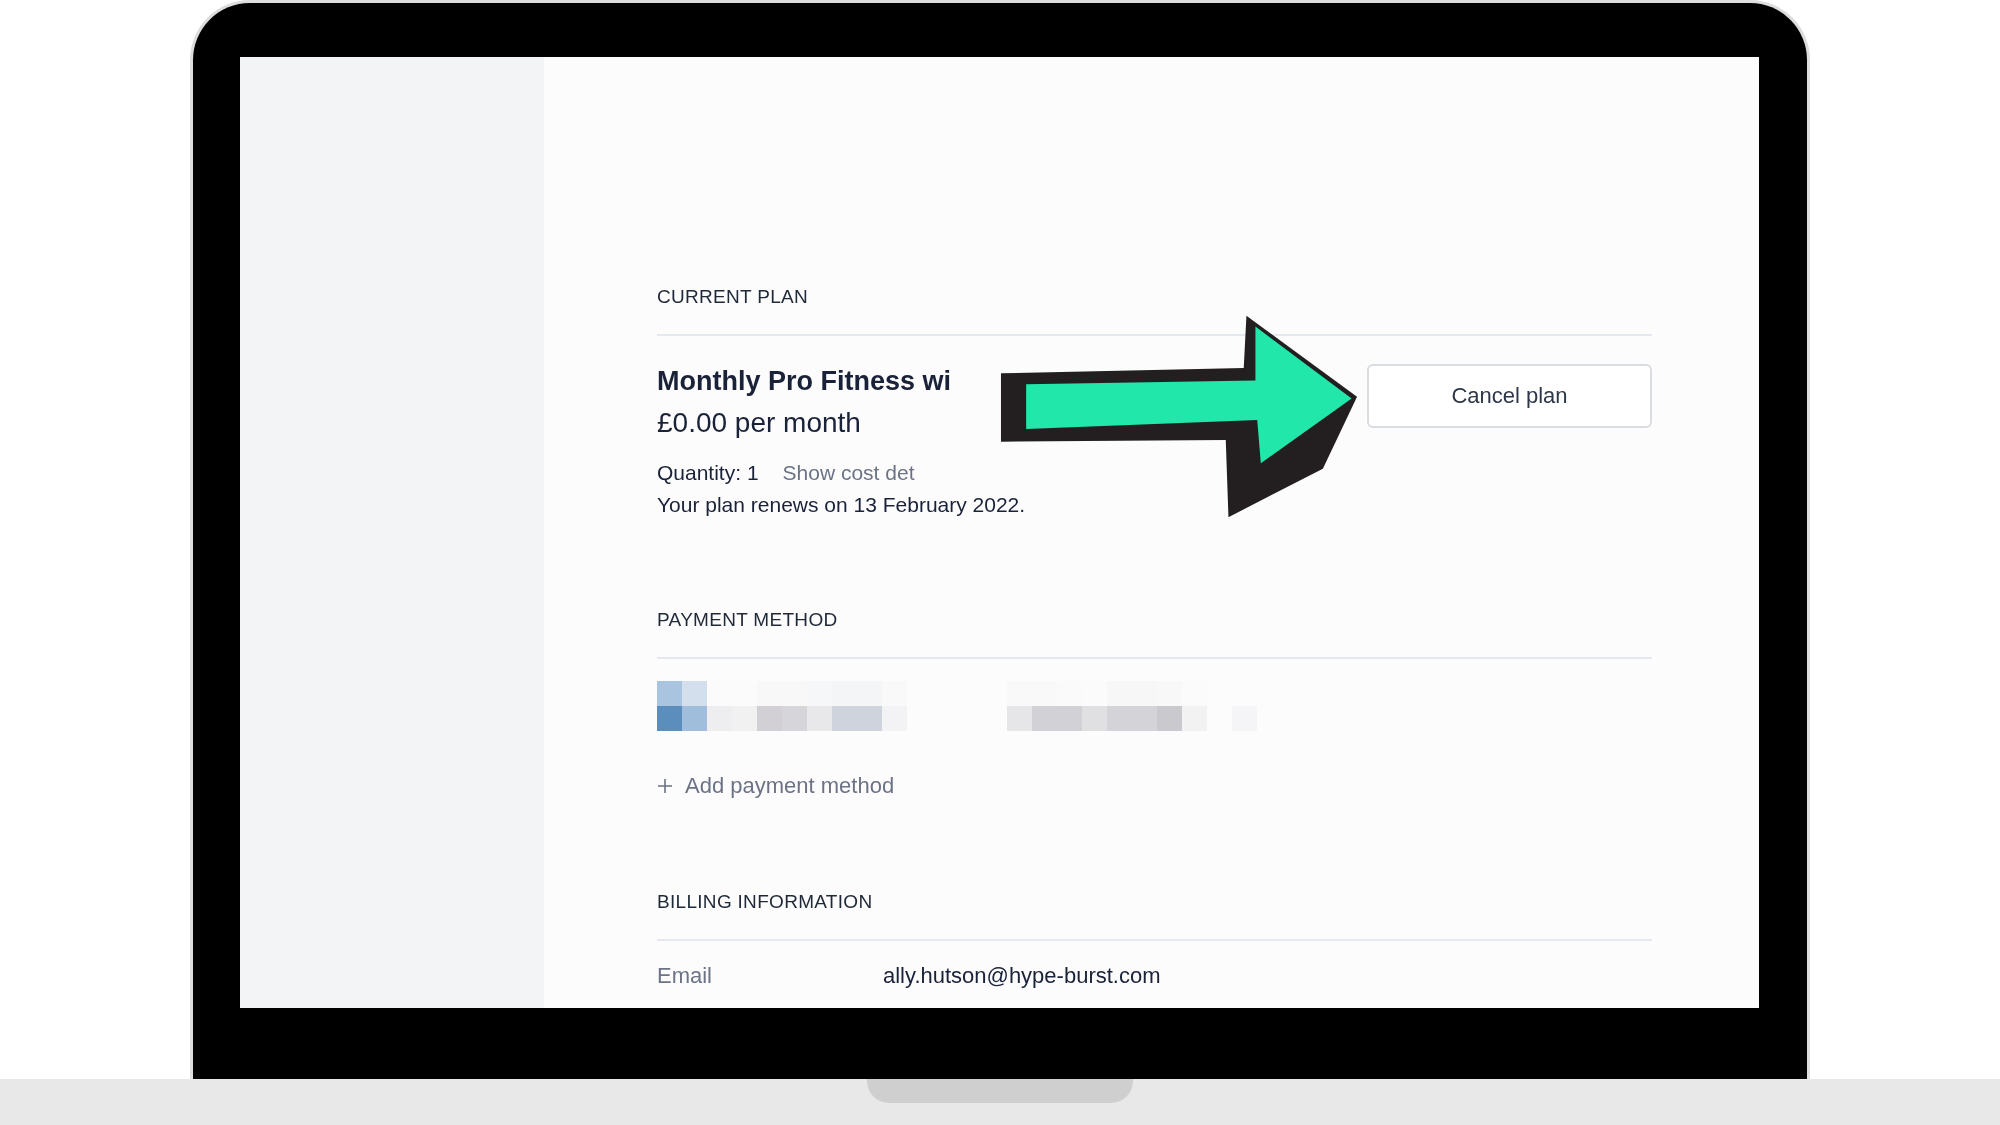 Image resolution: width=2000 pixels, height=1125 pixels. Describe the element at coordinates (1022, 976) in the screenshot. I see `email-value: ally.hutson@hype-burst.com` at that location.